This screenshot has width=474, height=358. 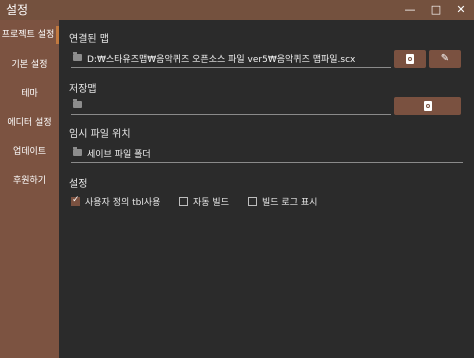 I want to click on linked-map-field: D:₩스타유즈맵₩음악퀴즈 오픈소스 파일 ver5₩음악퀴즈 맵파일.scx, so click(x=231, y=59).